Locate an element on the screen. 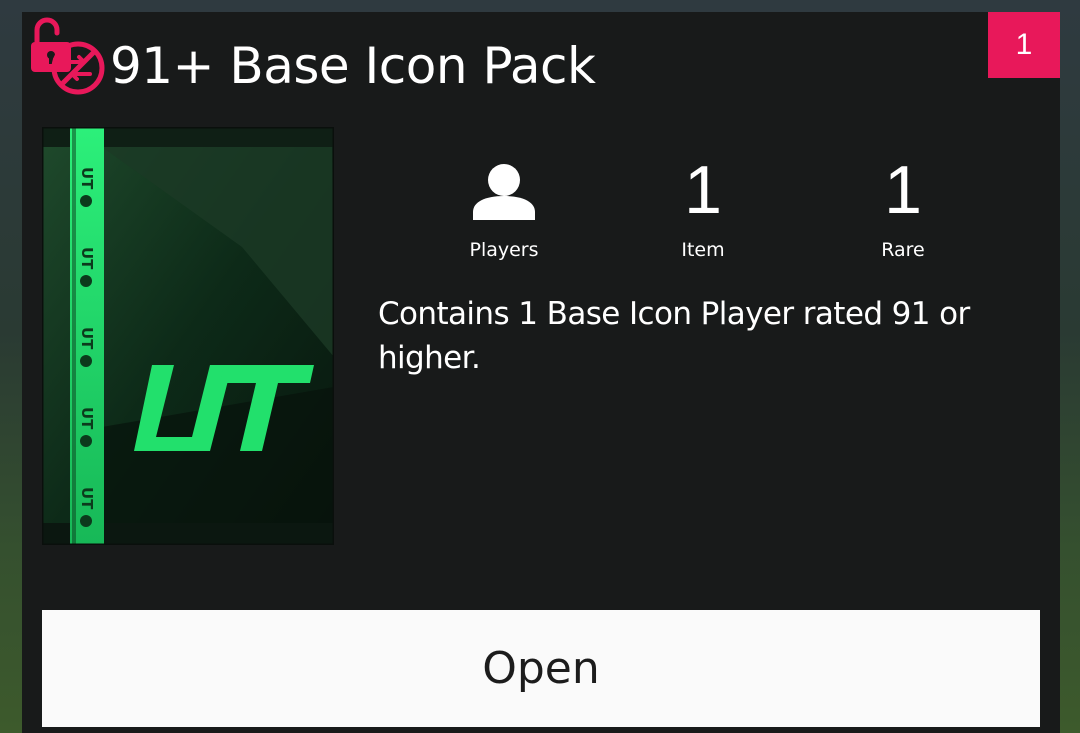 The height and width of the screenshot is (733, 1080). rare-stat: 1 Rare is located at coordinates (903, 207).